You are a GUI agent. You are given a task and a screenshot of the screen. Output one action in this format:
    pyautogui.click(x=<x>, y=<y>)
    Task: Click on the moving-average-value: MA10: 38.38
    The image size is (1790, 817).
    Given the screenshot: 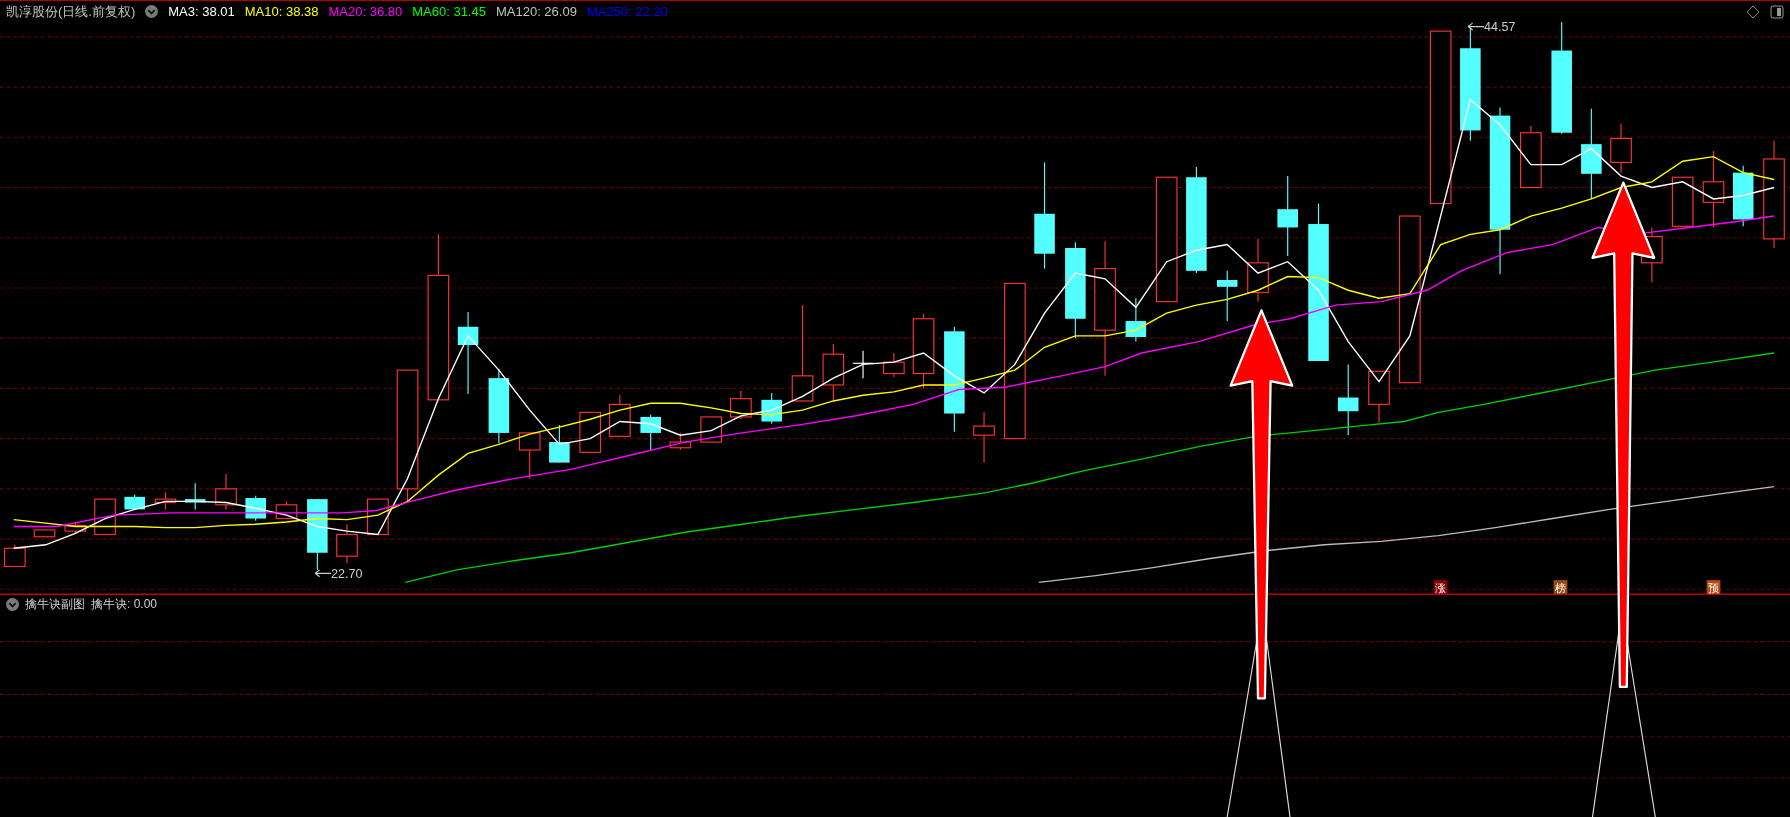 What is the action you would take?
    pyautogui.click(x=281, y=11)
    